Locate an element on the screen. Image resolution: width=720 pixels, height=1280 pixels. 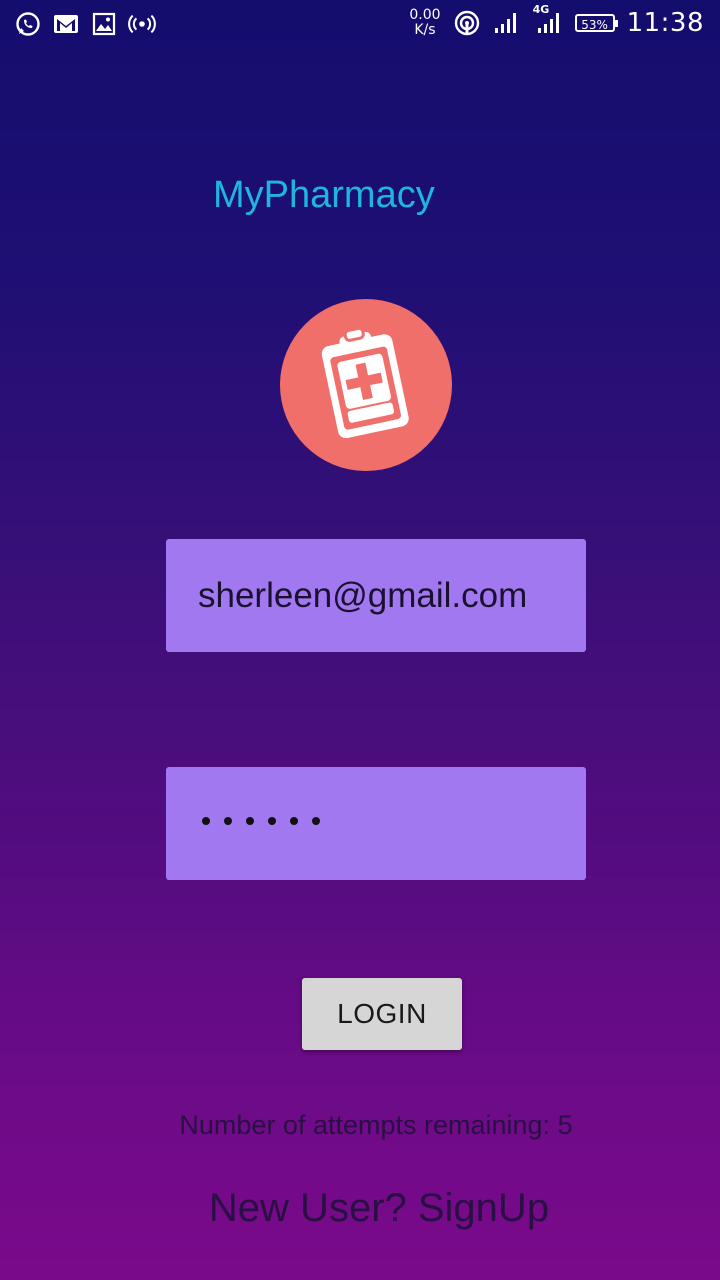
battery-level: 53% is located at coordinates (594, 25).